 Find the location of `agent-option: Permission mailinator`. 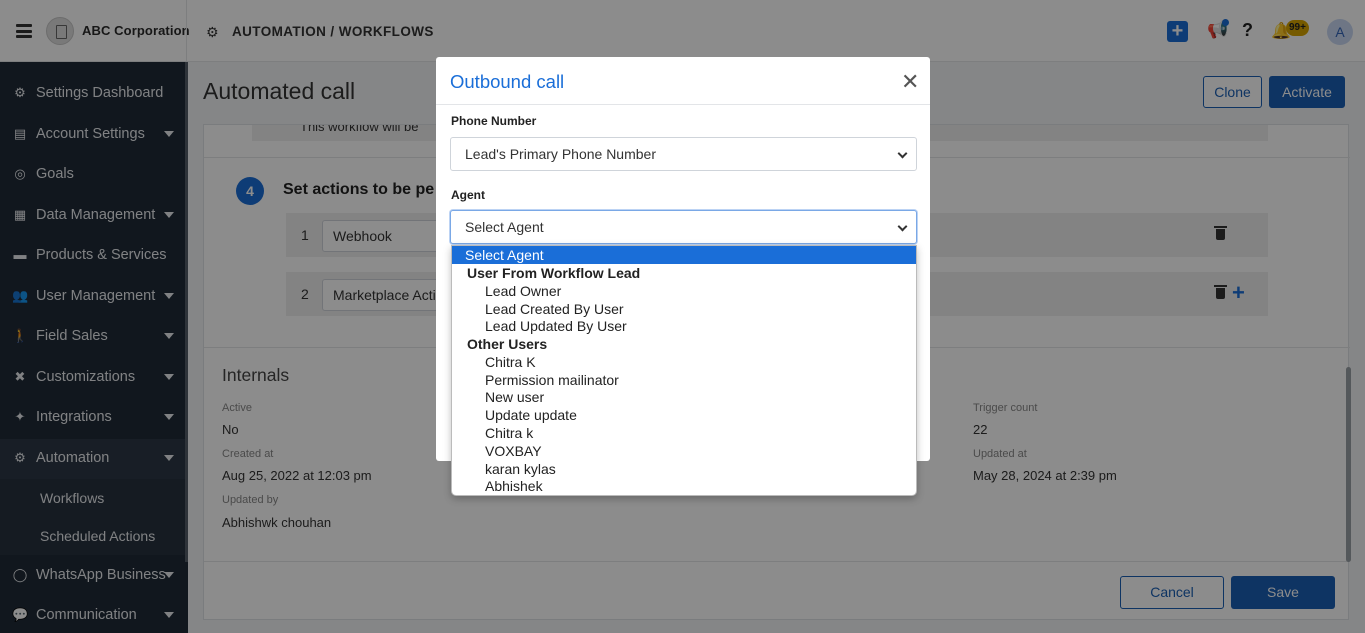

agent-option: Permission mailinator is located at coordinates (684, 380).